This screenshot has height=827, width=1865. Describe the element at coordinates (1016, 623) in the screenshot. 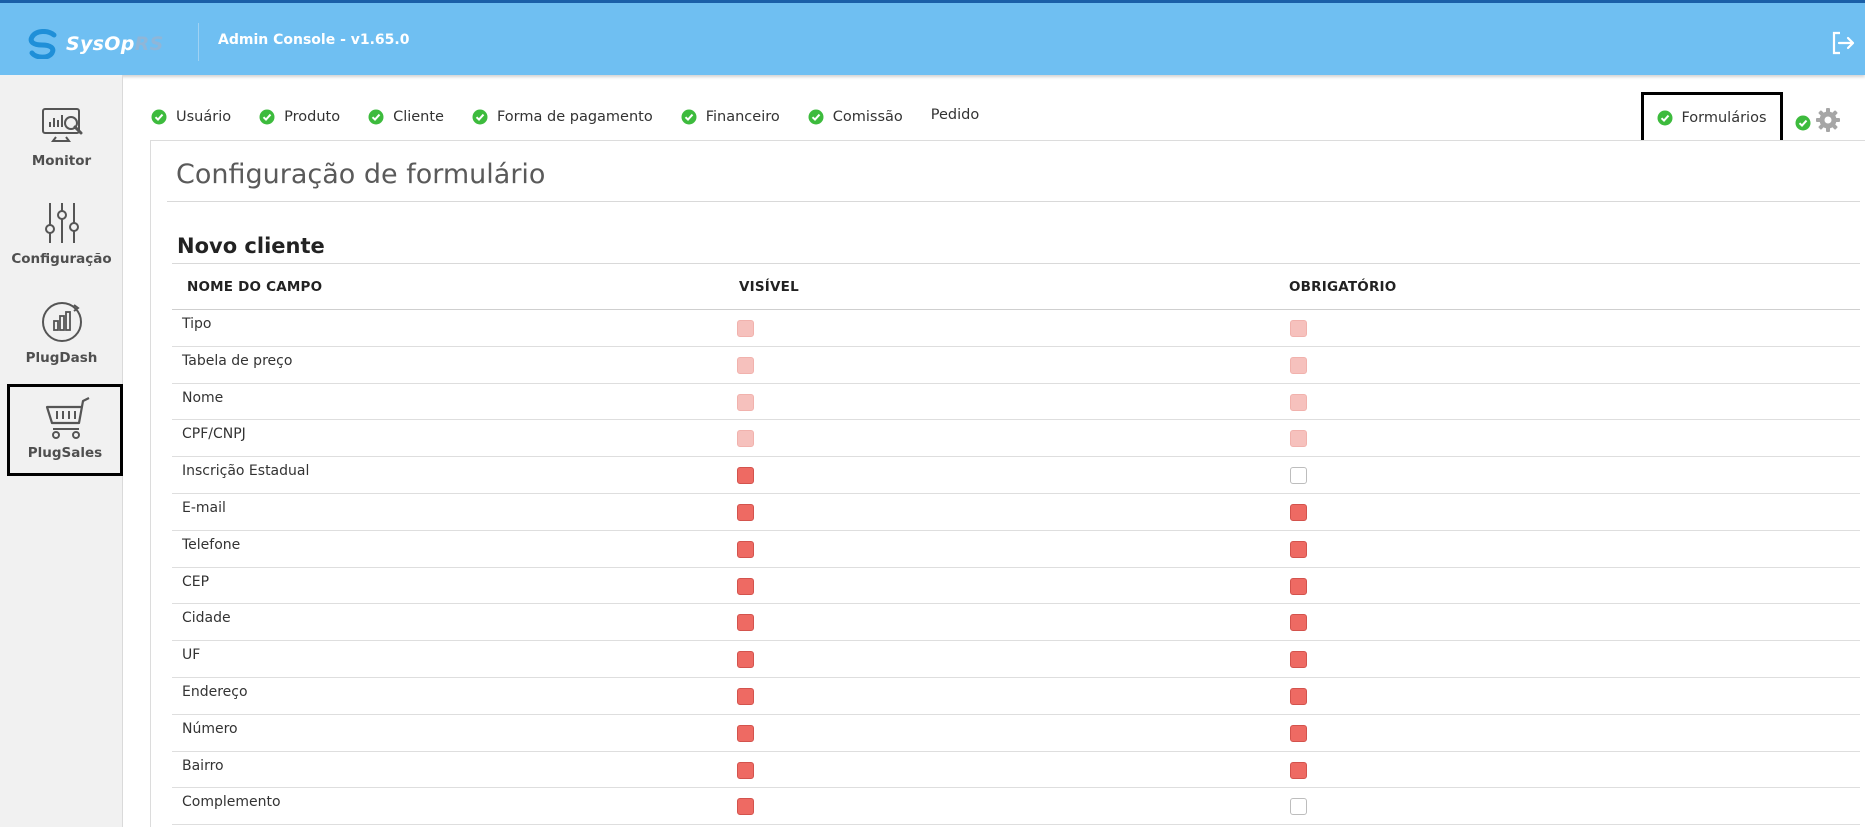

I see `table-row: Cidade` at that location.